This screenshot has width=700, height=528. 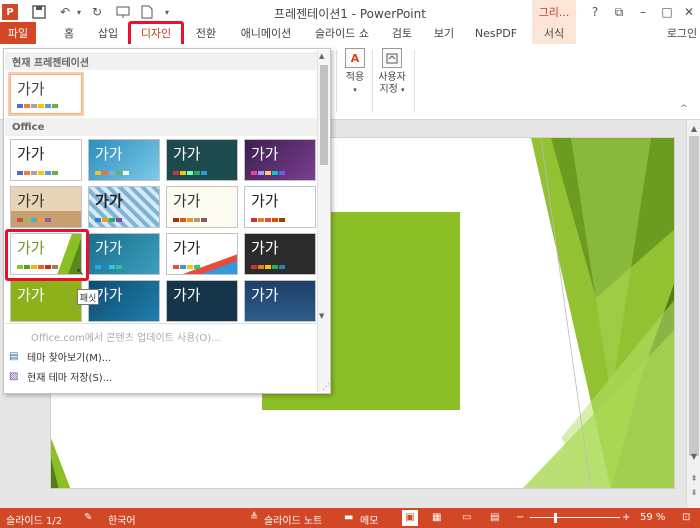 What do you see at coordinates (69, 33) in the screenshot?
I see `tab-home: 홈` at bounding box center [69, 33].